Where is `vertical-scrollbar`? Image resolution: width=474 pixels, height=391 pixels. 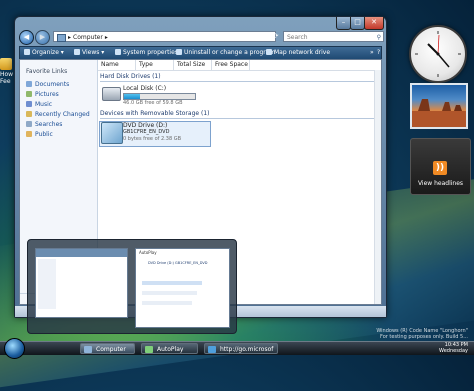 vertical-scrollbar is located at coordinates (377, 187).